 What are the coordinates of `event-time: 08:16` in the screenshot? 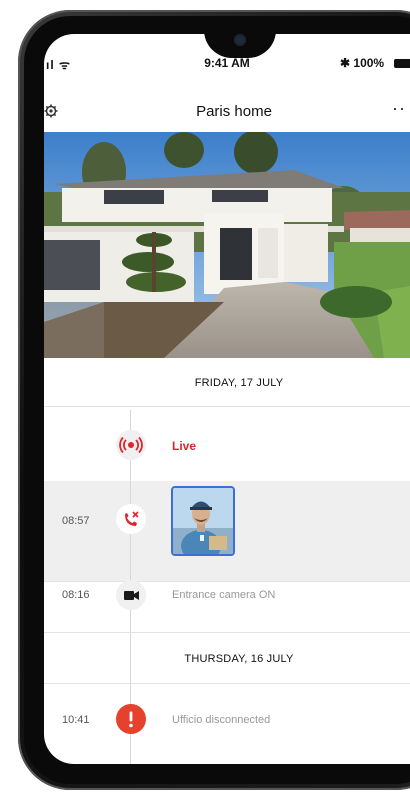 It's located at (76, 595).